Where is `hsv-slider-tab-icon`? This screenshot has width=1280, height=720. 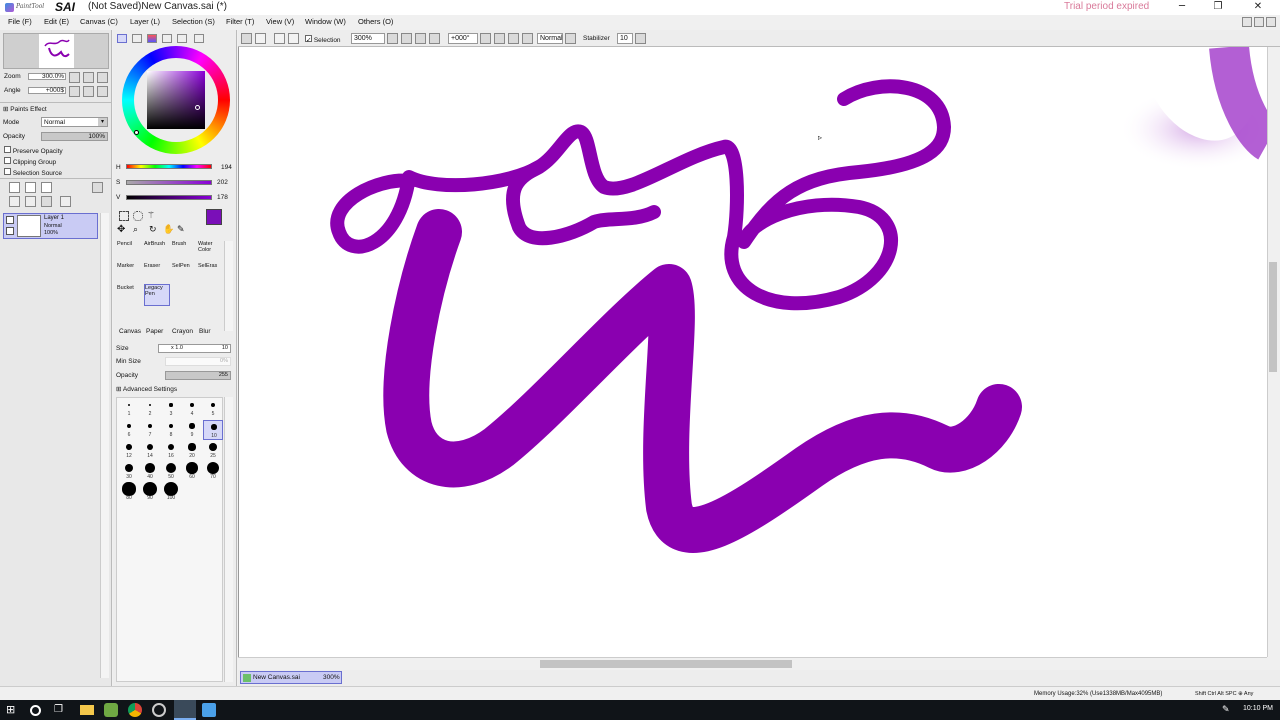 hsv-slider-tab-icon is located at coordinates (152, 38).